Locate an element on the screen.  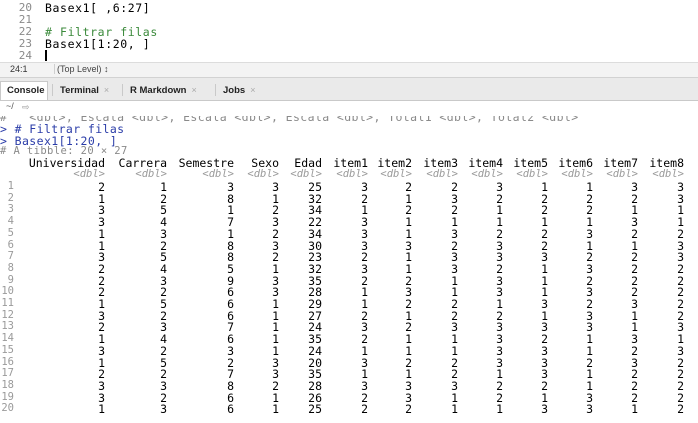
editor-status-bar: 24:1 (Top Level) ↕ is located at coordinates (349, 70).